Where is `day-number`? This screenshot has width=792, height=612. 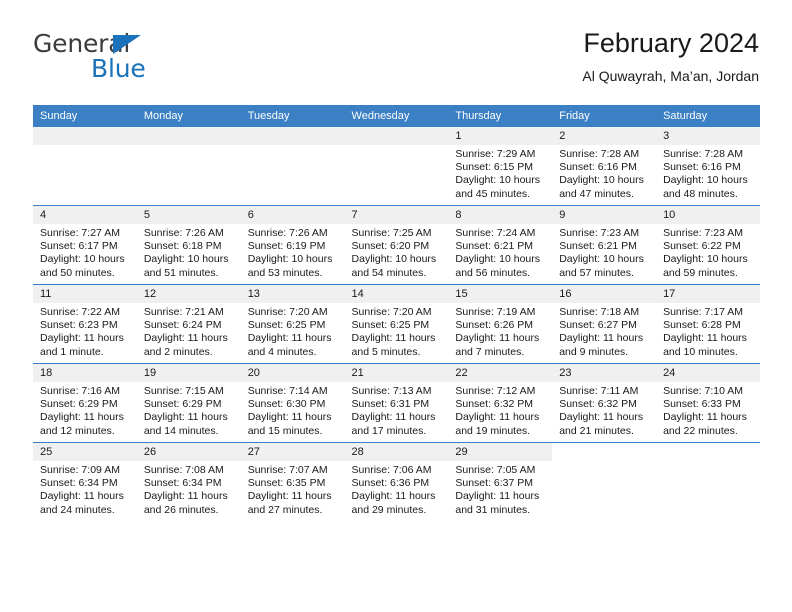 day-number is located at coordinates (708, 452).